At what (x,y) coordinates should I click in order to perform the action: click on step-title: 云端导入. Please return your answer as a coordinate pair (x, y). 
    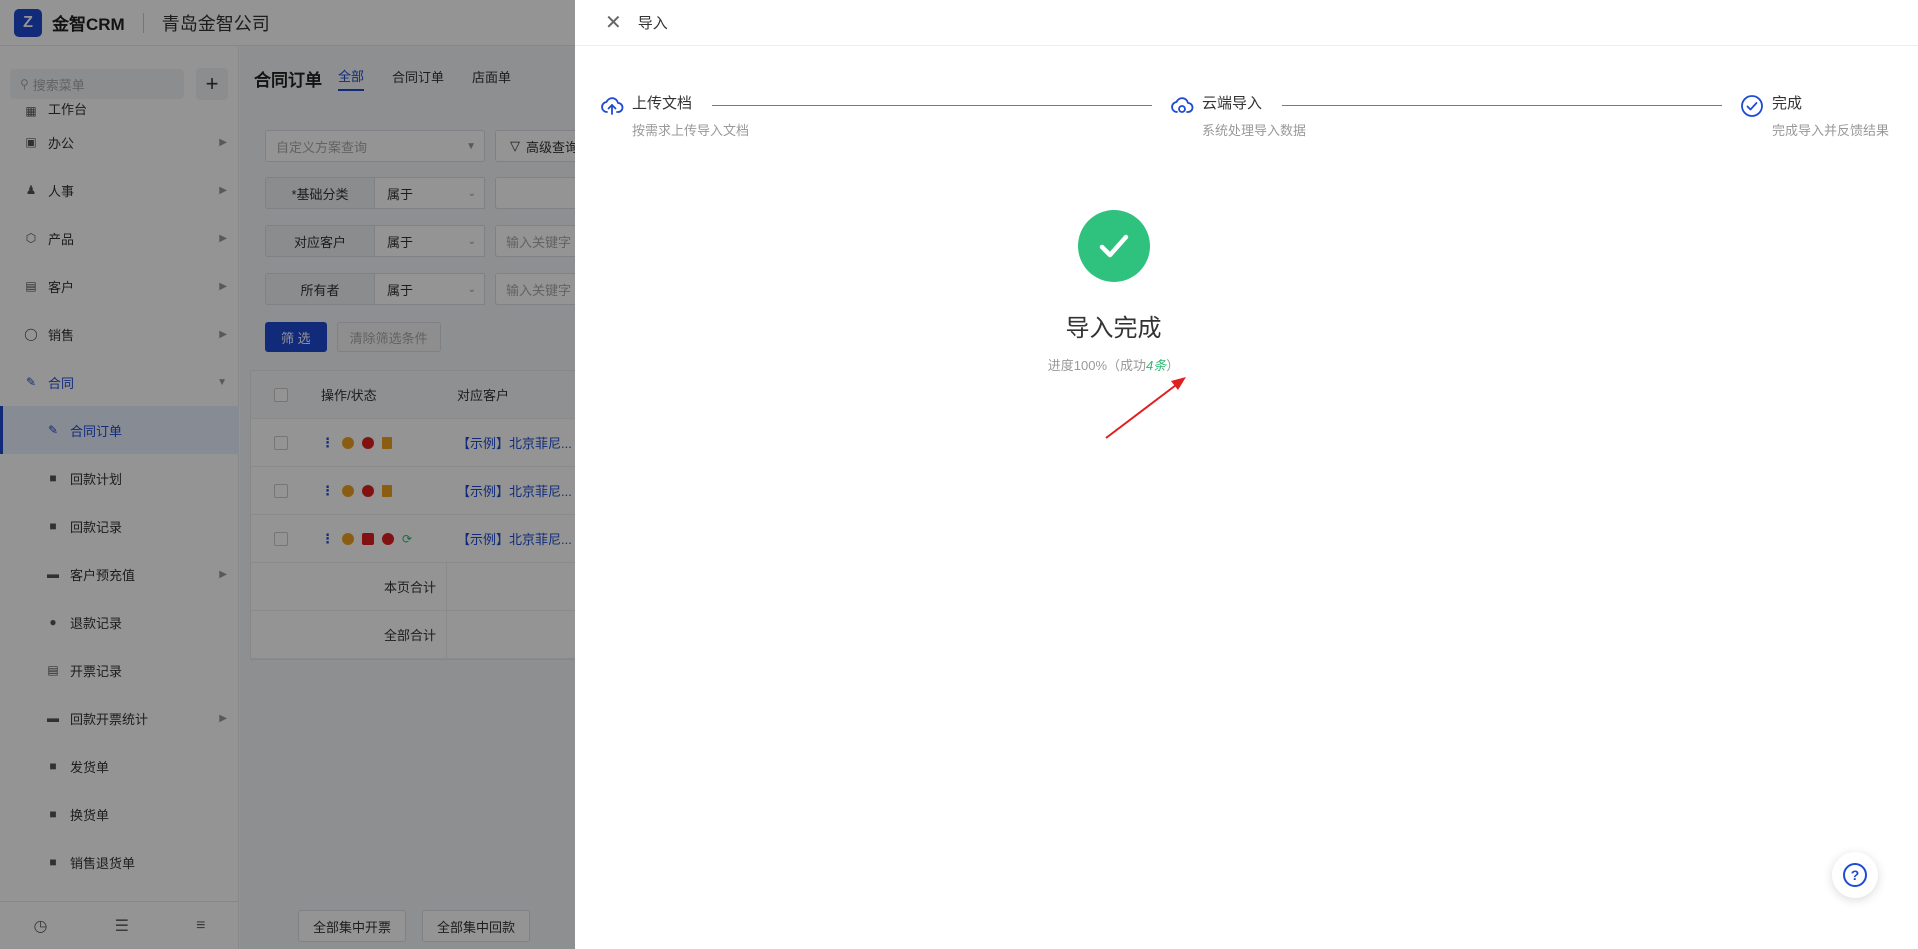
    Looking at the image, I should click on (1232, 103).